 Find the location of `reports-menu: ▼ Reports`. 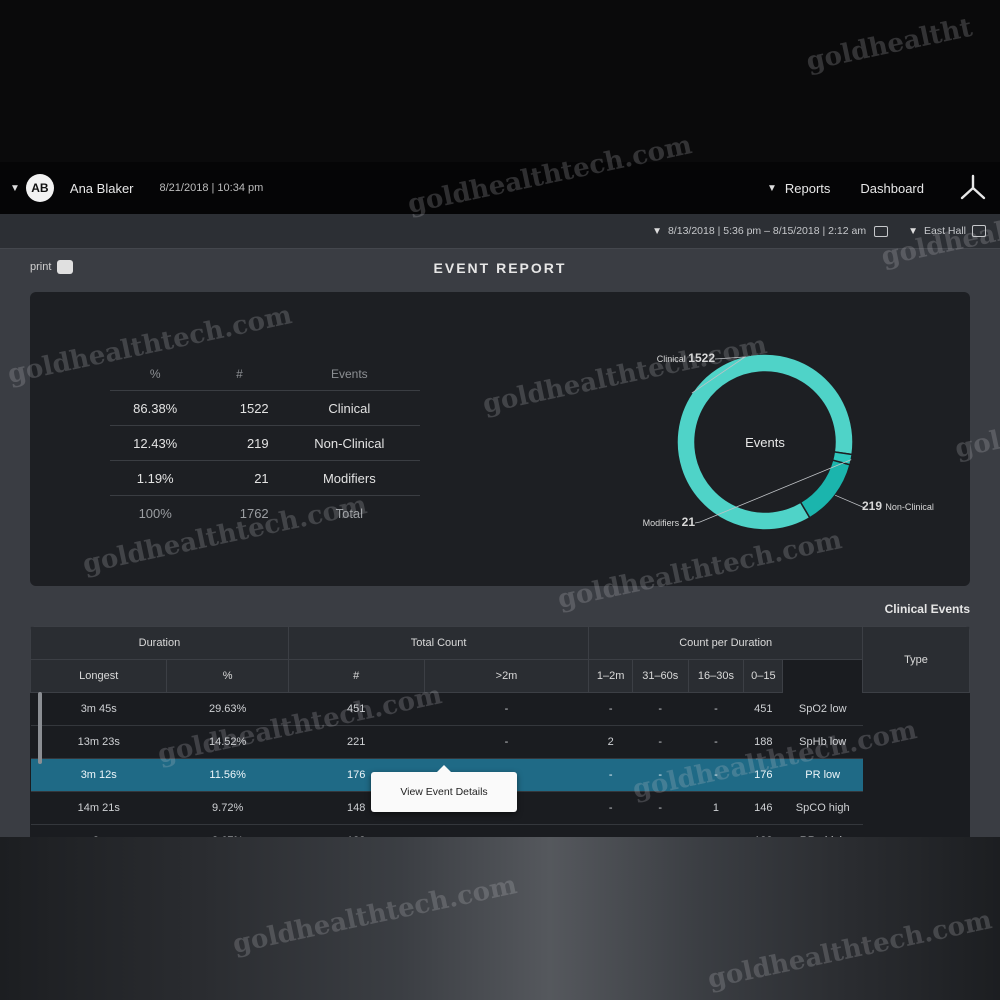

reports-menu: ▼ Reports is located at coordinates (798, 188).